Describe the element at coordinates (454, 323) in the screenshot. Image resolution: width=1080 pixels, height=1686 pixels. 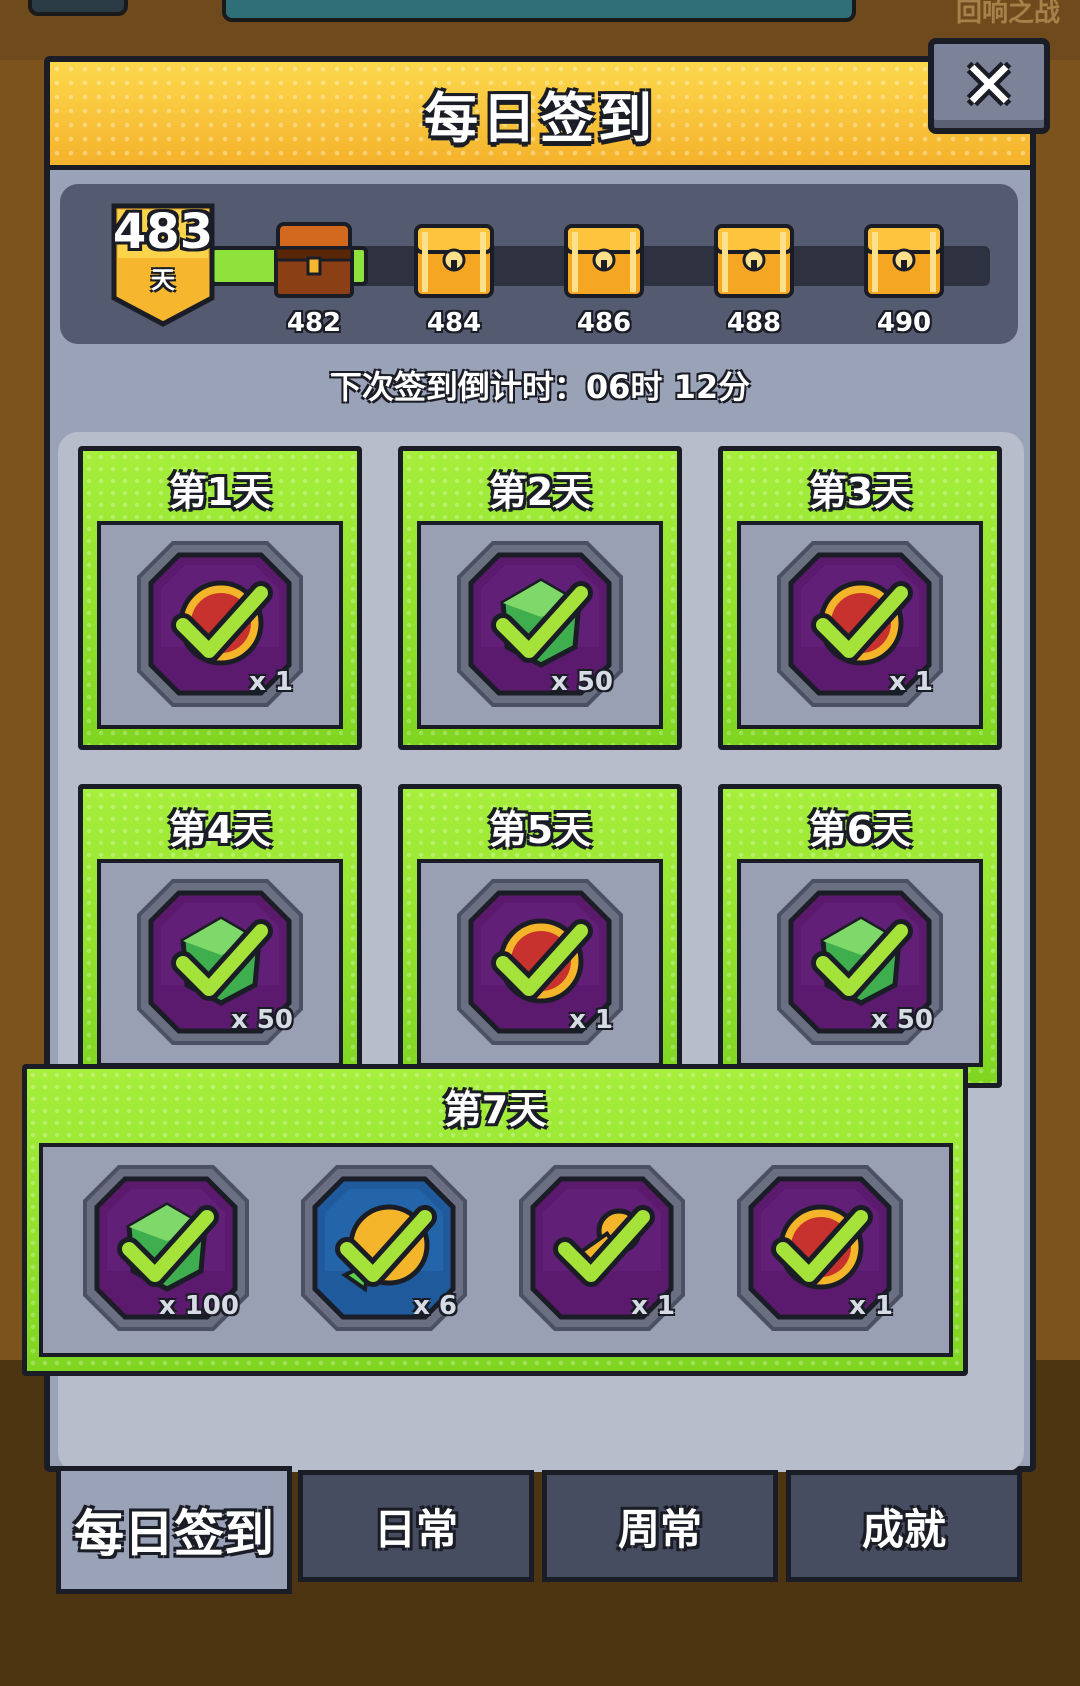
I see `milestone-label: 484` at that location.